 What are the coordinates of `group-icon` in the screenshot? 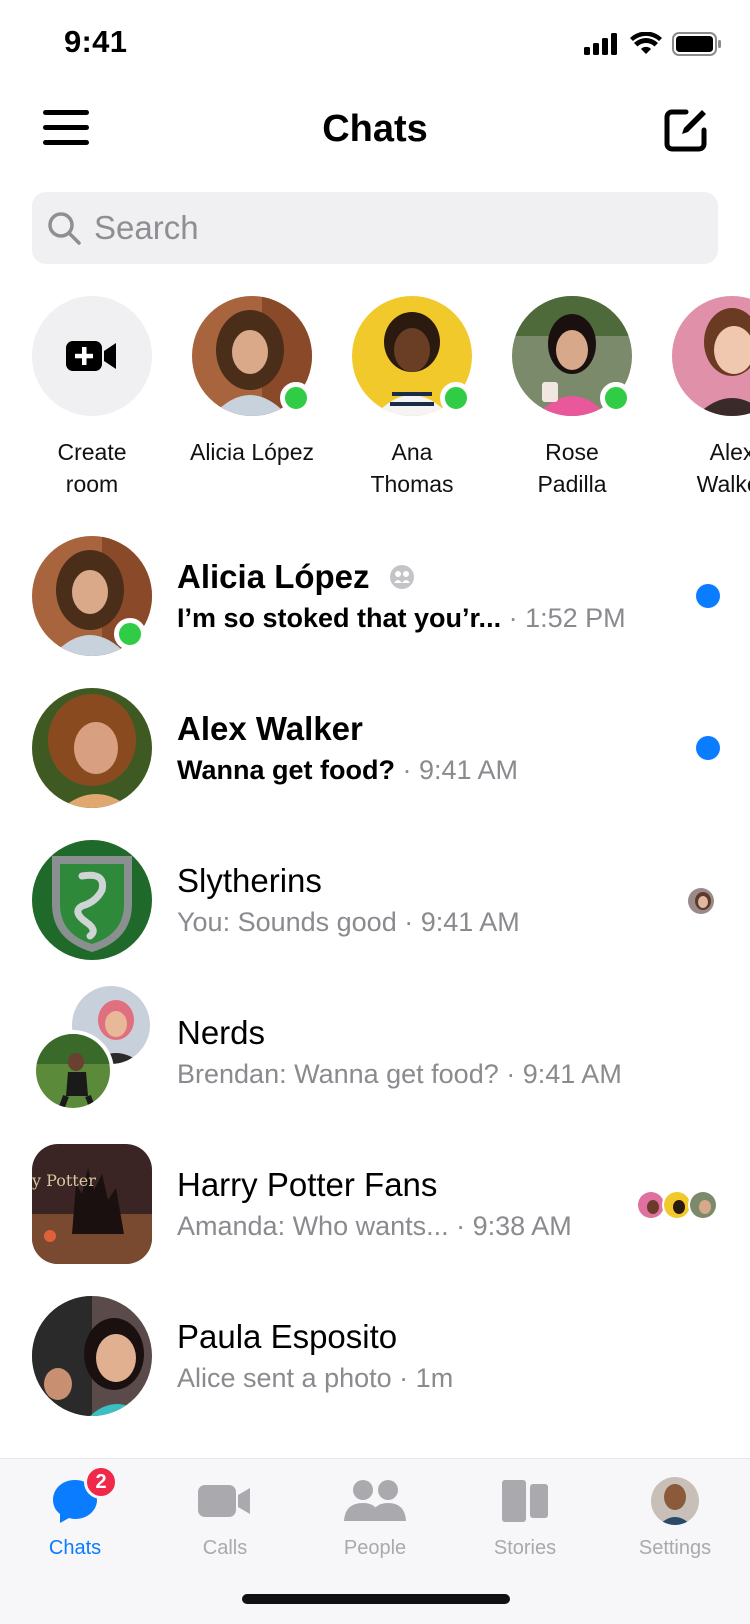 It's located at (401, 577).